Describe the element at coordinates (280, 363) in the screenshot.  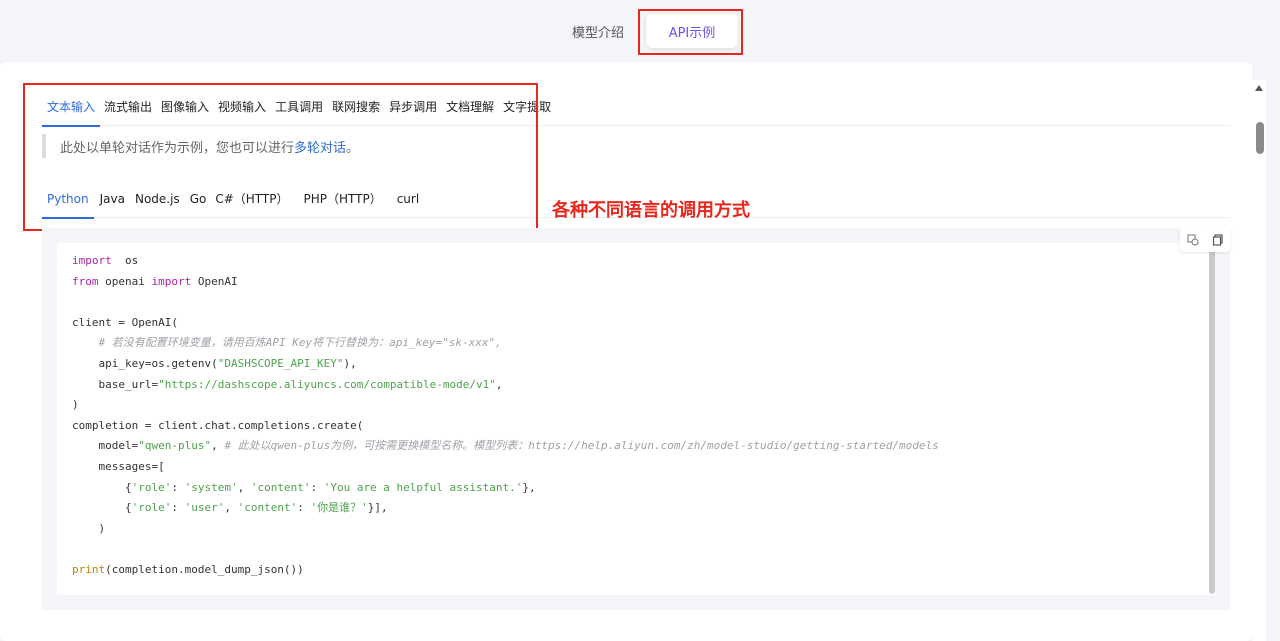
I see `code-token: "DASHSCOPE_API_KEY"` at that location.